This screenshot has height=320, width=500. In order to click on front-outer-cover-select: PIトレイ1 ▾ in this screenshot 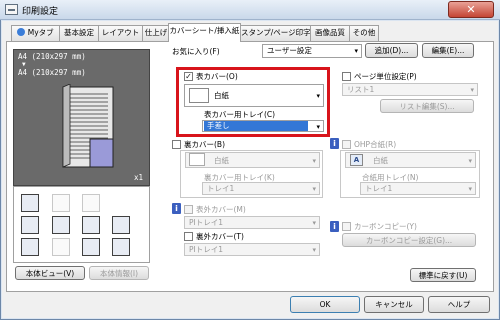, I will do `click(252, 222)`.